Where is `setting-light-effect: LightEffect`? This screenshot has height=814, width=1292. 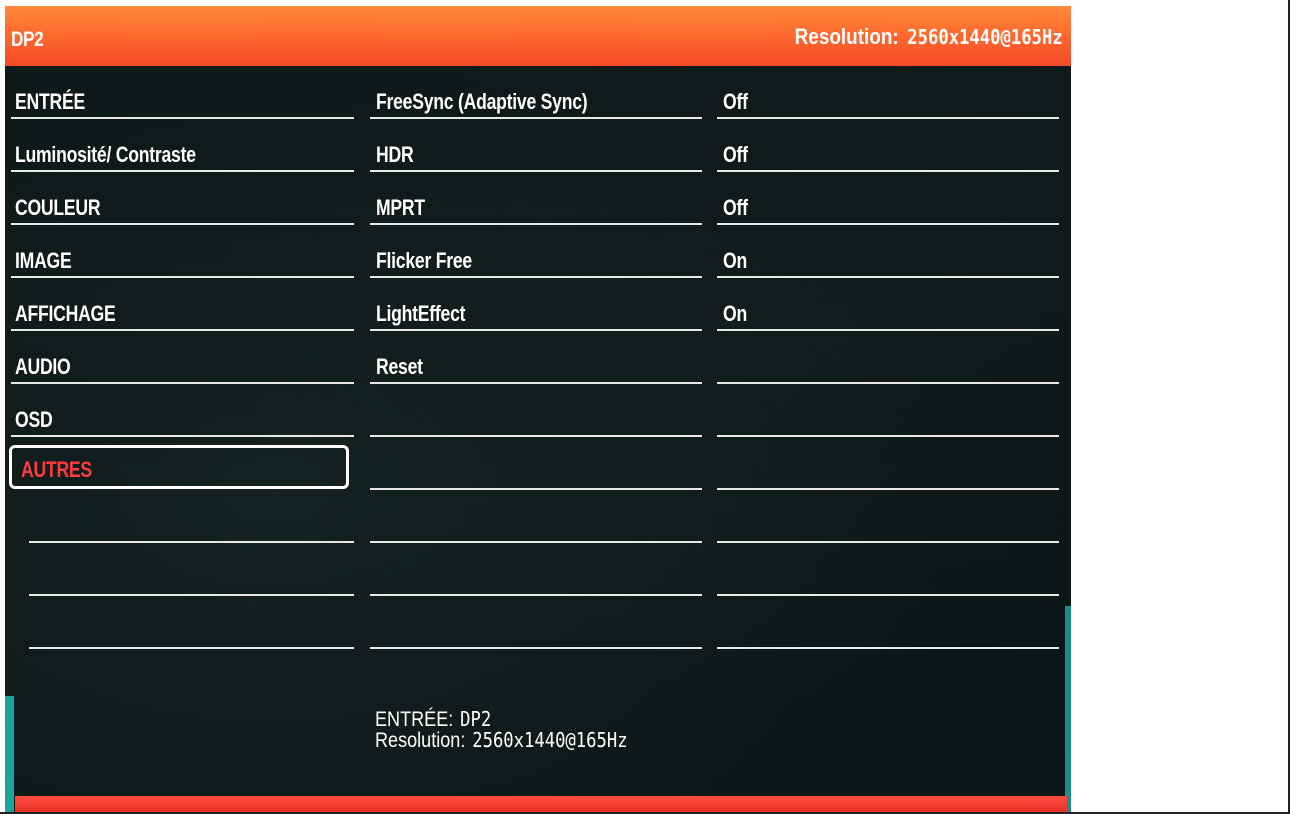 setting-light-effect: LightEffect is located at coordinates (536, 304).